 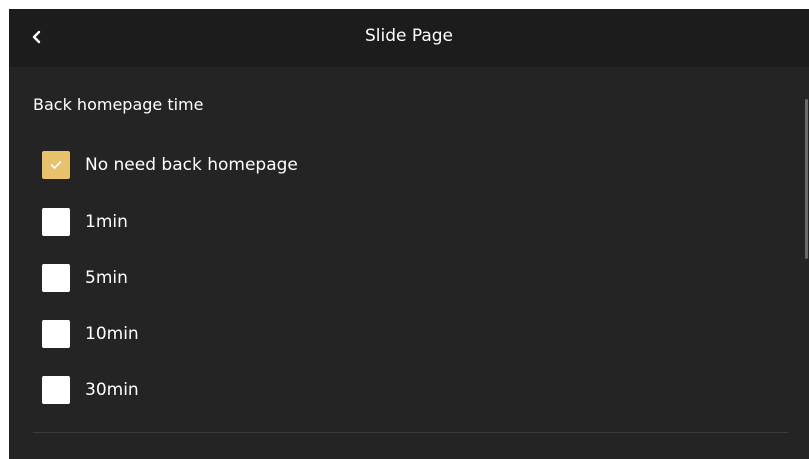 I want to click on option-10min: 10min, so click(x=90, y=334).